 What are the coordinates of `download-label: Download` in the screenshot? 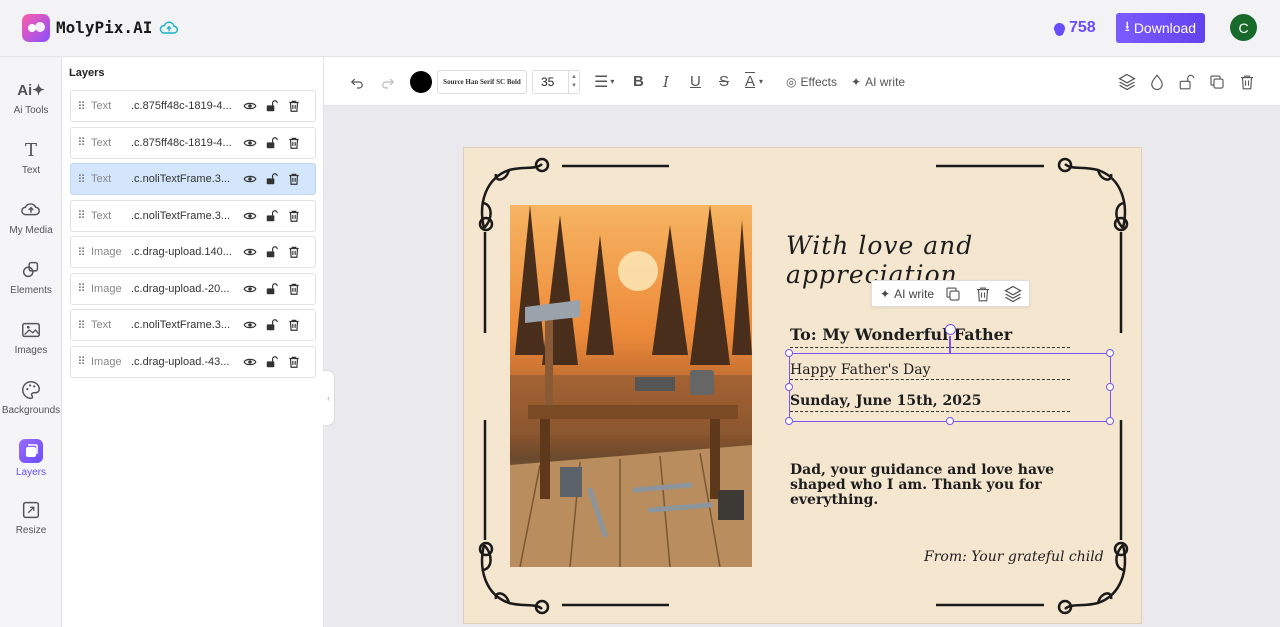 It's located at (1165, 28).